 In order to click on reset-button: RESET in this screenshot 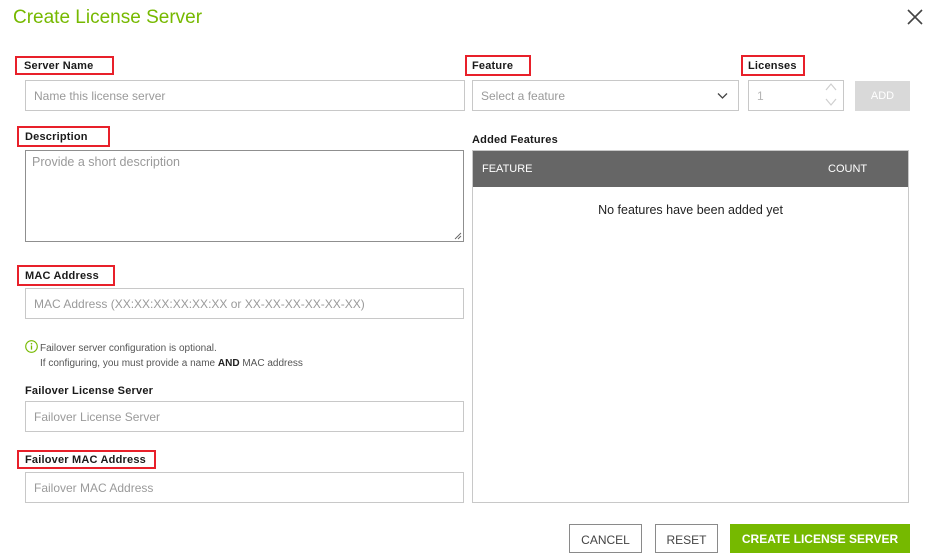, I will do `click(686, 538)`.